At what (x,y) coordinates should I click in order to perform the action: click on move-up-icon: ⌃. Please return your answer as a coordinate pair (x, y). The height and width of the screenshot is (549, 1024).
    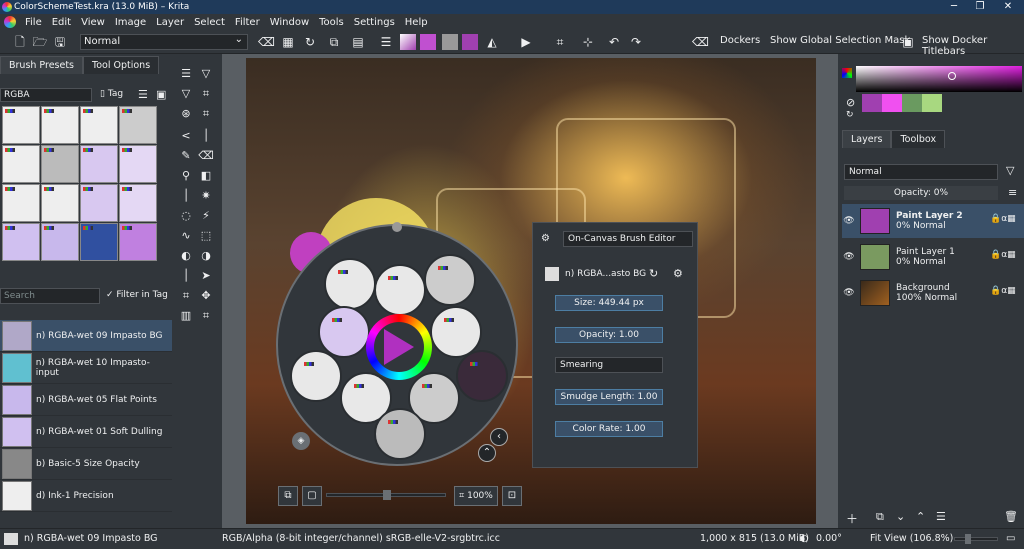
    Looking at the image, I should click on (920, 516).